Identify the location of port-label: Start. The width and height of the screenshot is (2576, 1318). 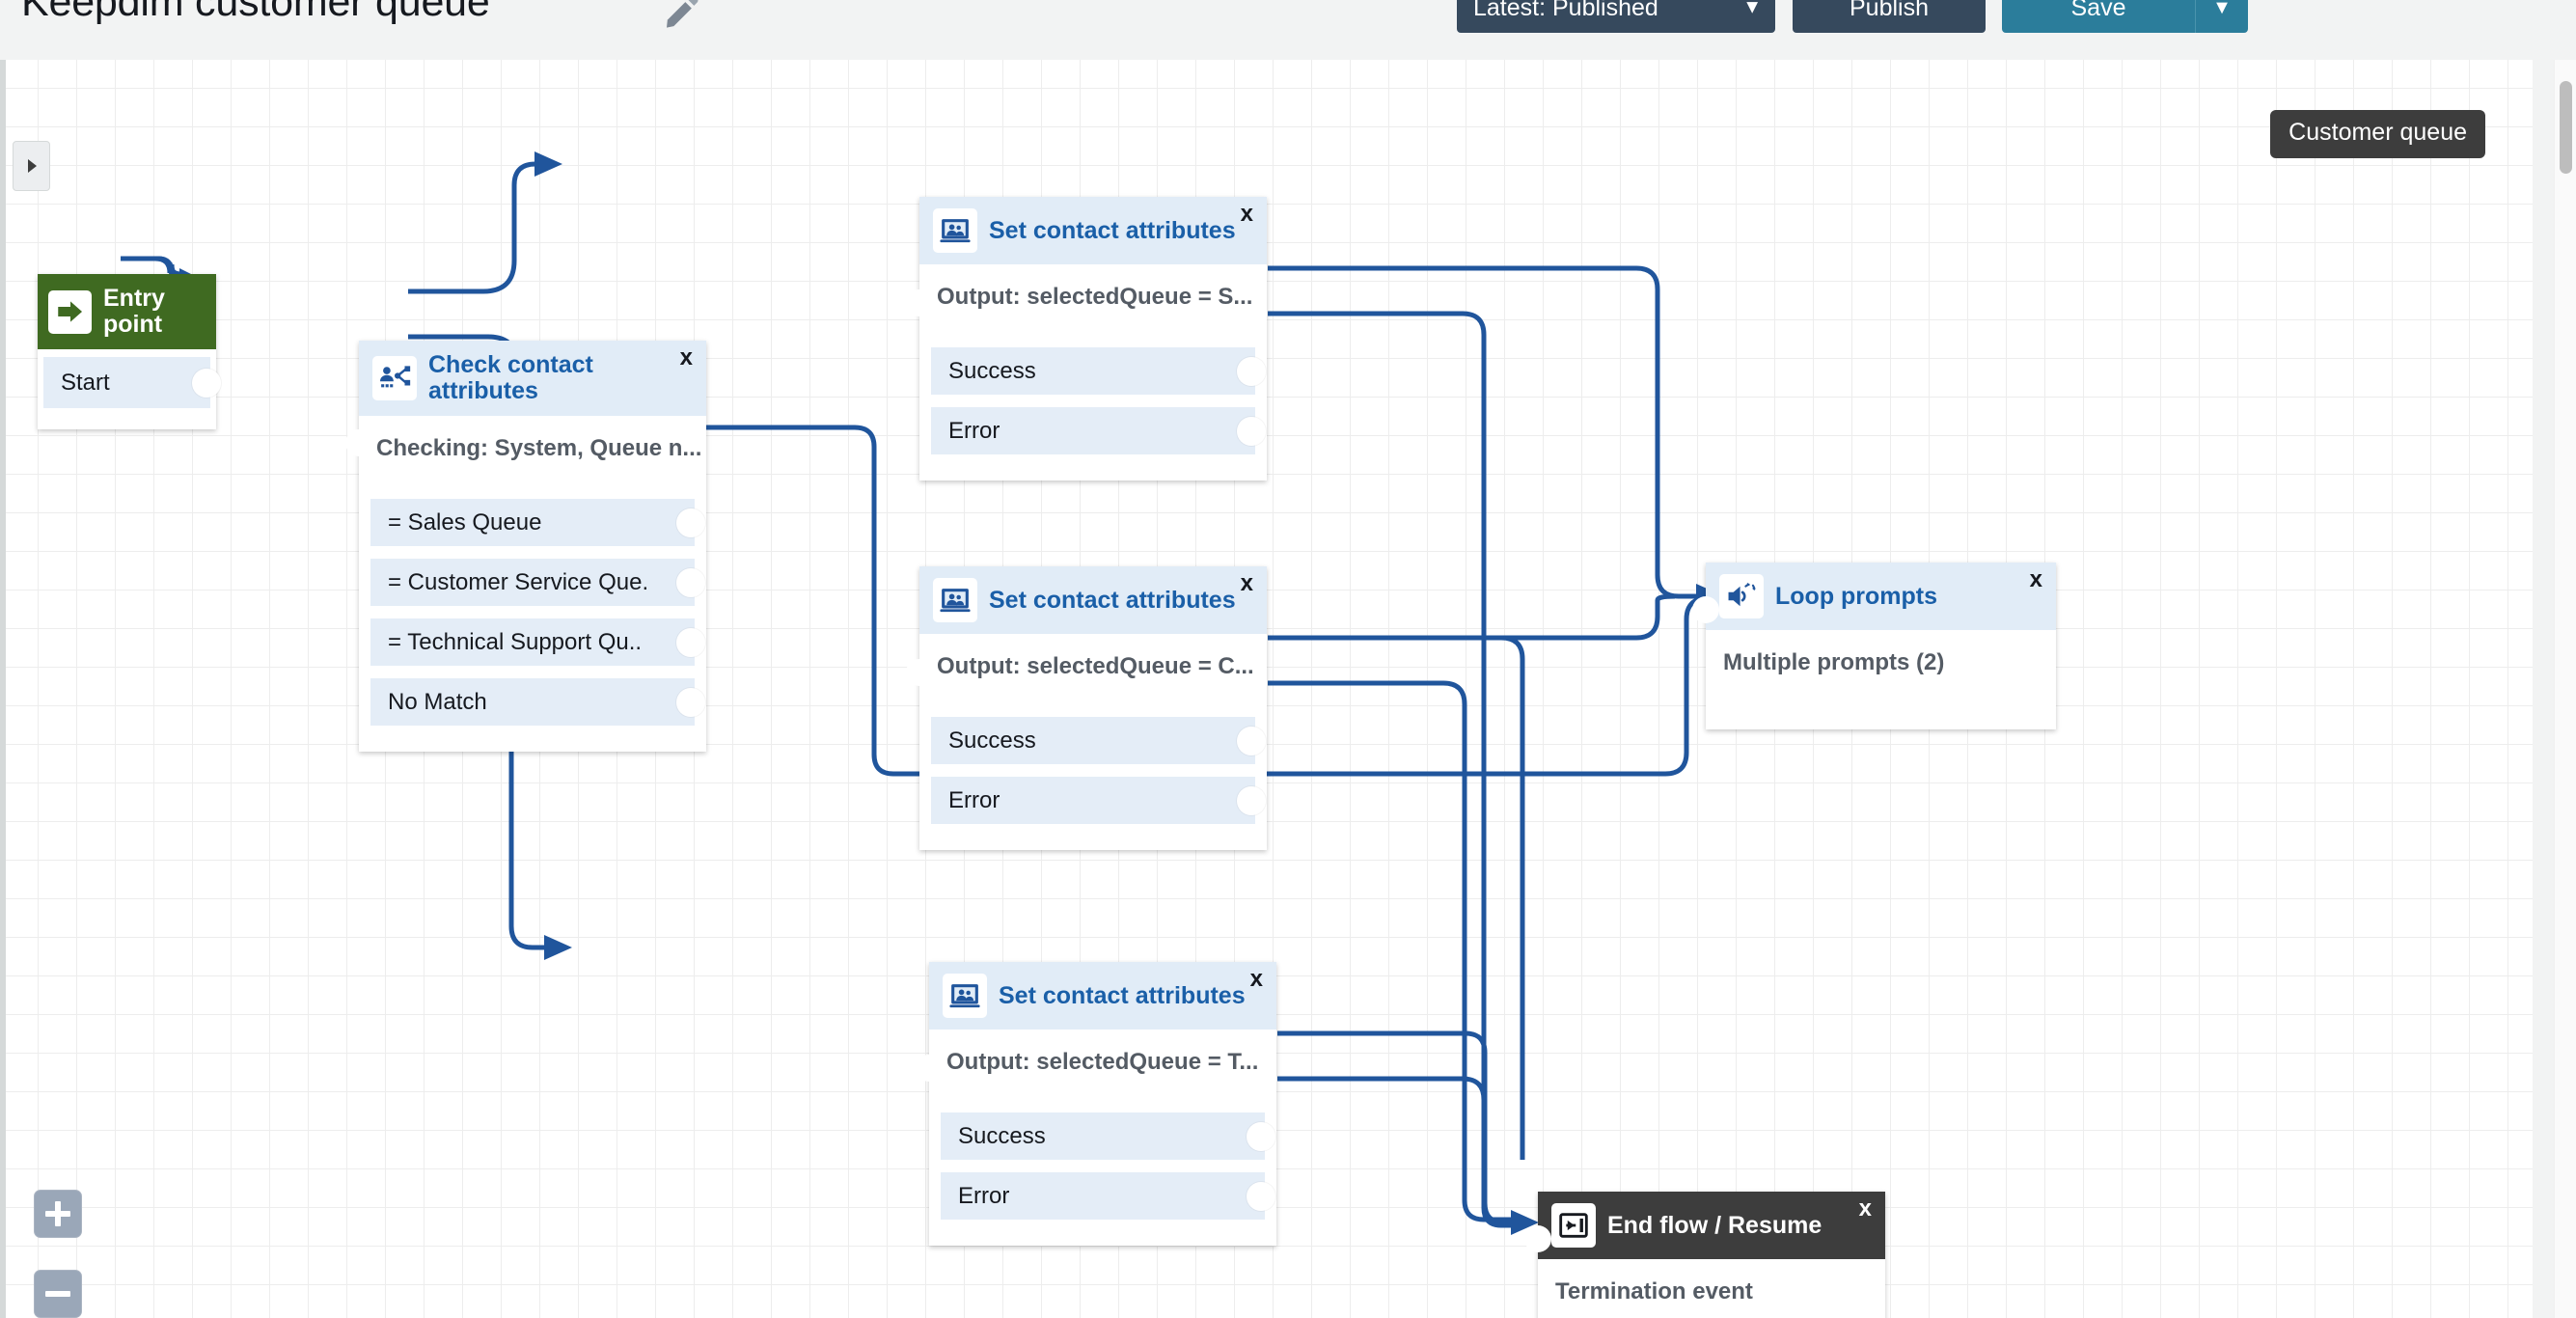
(85, 382).